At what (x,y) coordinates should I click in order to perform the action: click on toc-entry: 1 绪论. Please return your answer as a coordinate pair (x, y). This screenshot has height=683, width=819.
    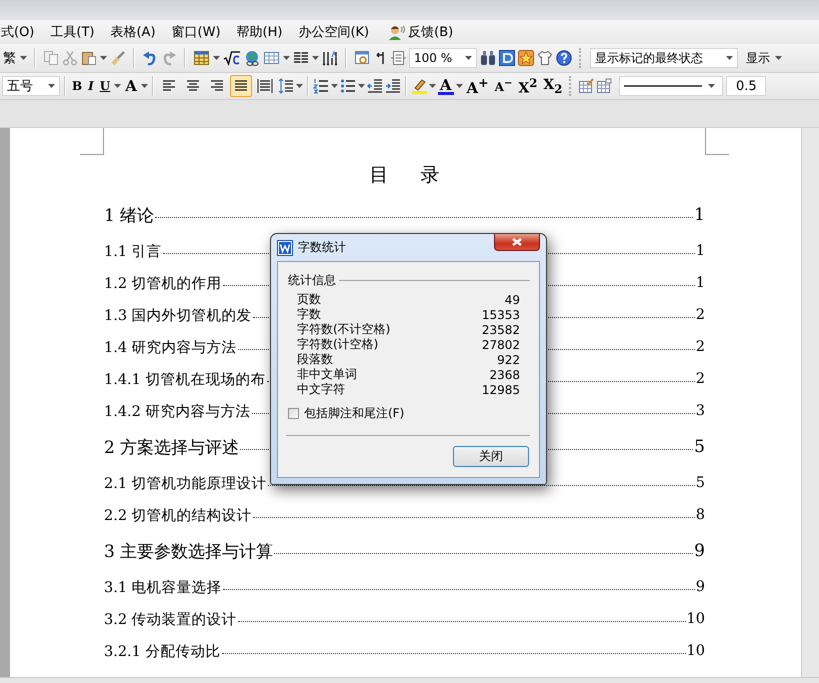
    Looking at the image, I should click on (129, 215).